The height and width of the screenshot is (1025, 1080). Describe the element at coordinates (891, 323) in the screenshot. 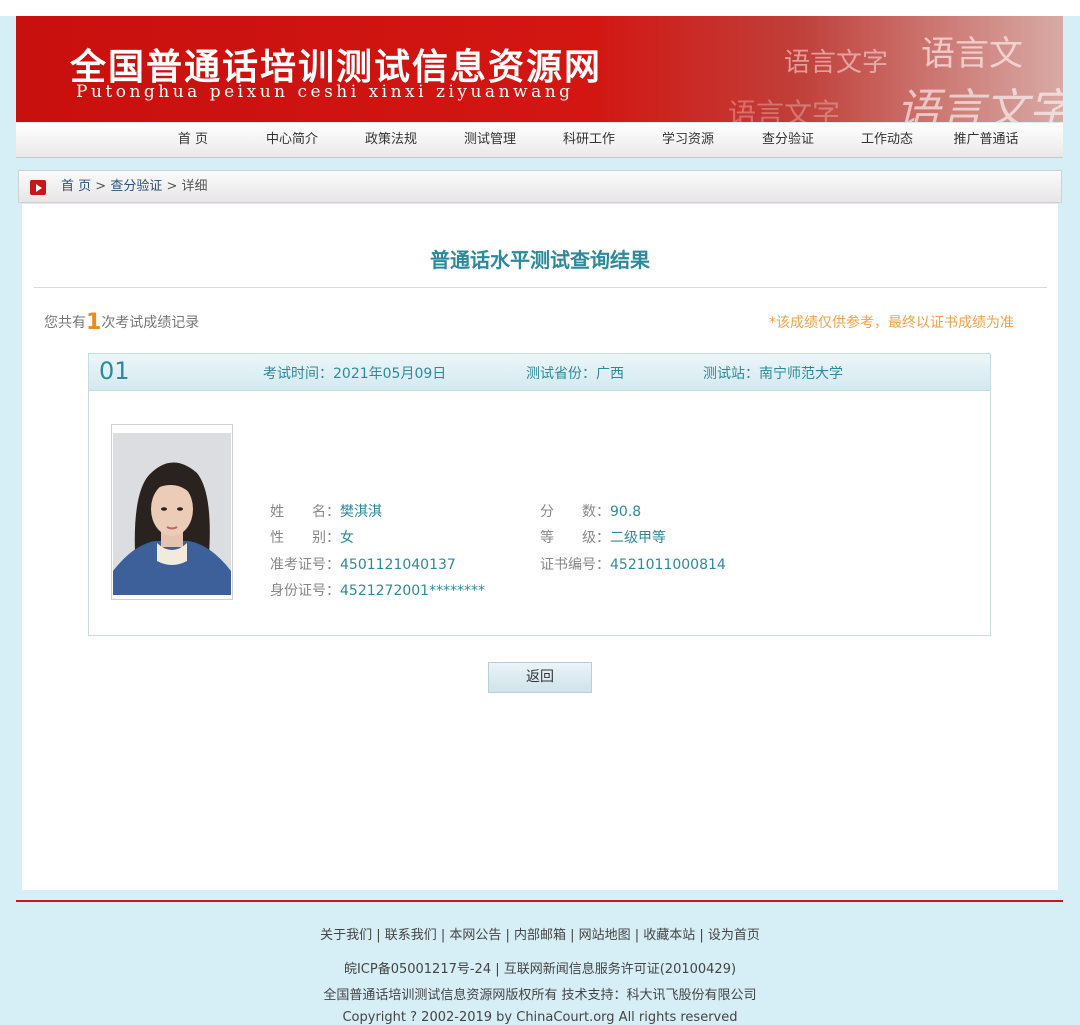

I see `score-notice: *该成绩仅供参考，最终以证书成绩为准` at that location.